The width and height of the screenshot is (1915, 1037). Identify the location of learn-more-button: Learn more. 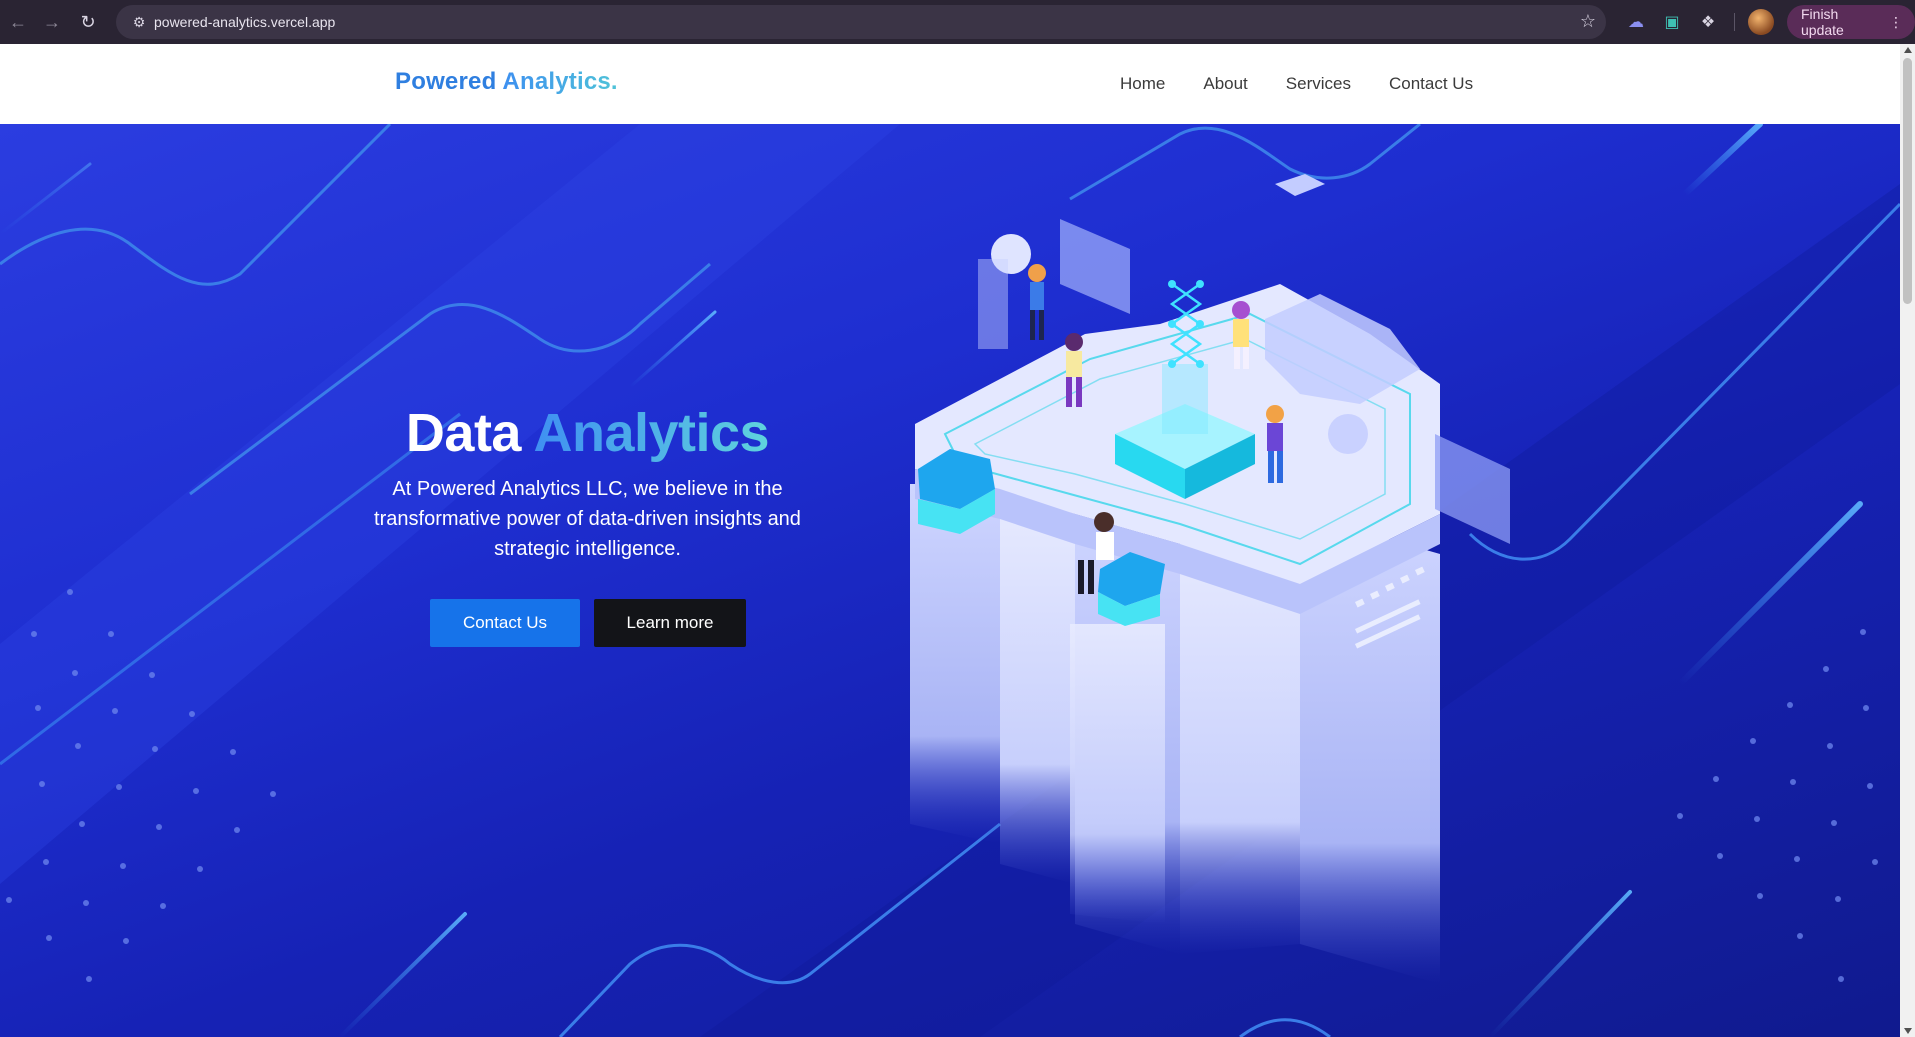
(670, 623).